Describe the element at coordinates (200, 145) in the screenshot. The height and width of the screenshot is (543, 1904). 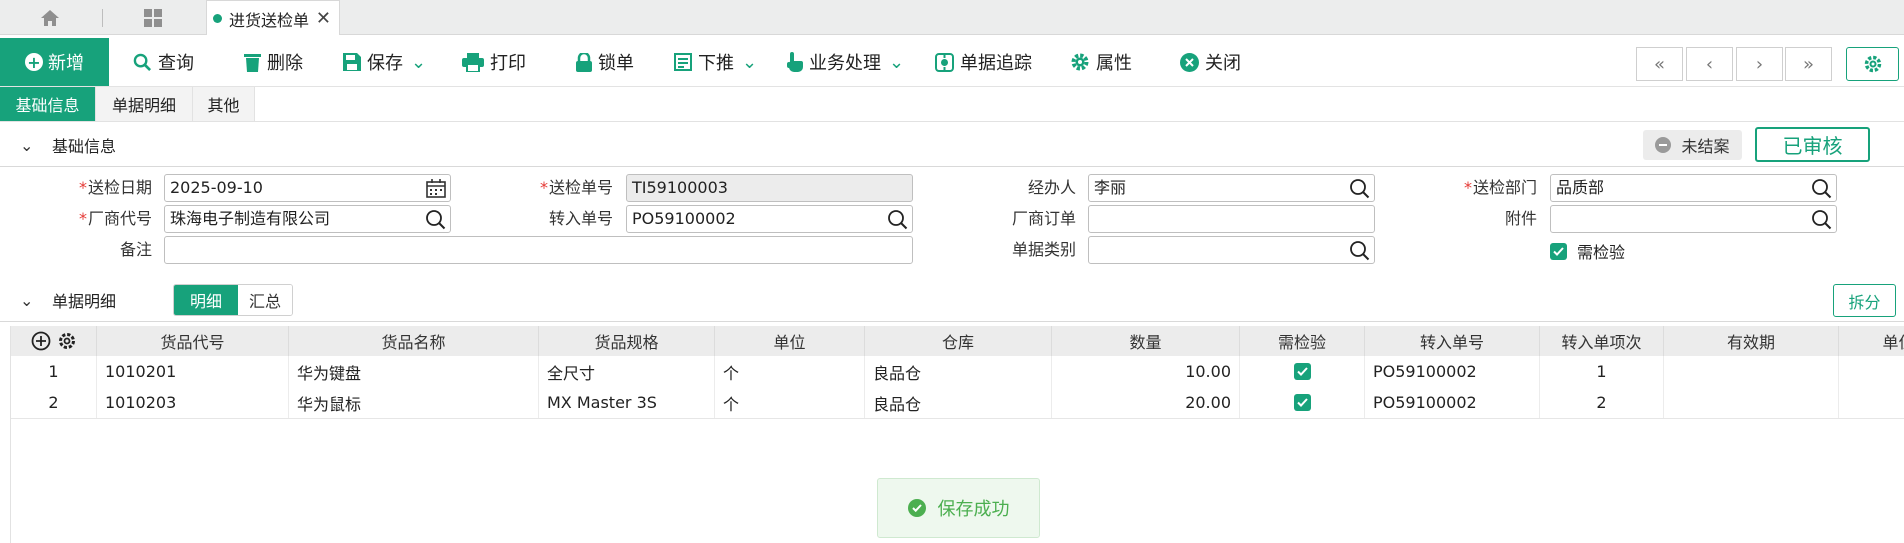
I see `basic-section-header: ⌄ 基础信息` at that location.